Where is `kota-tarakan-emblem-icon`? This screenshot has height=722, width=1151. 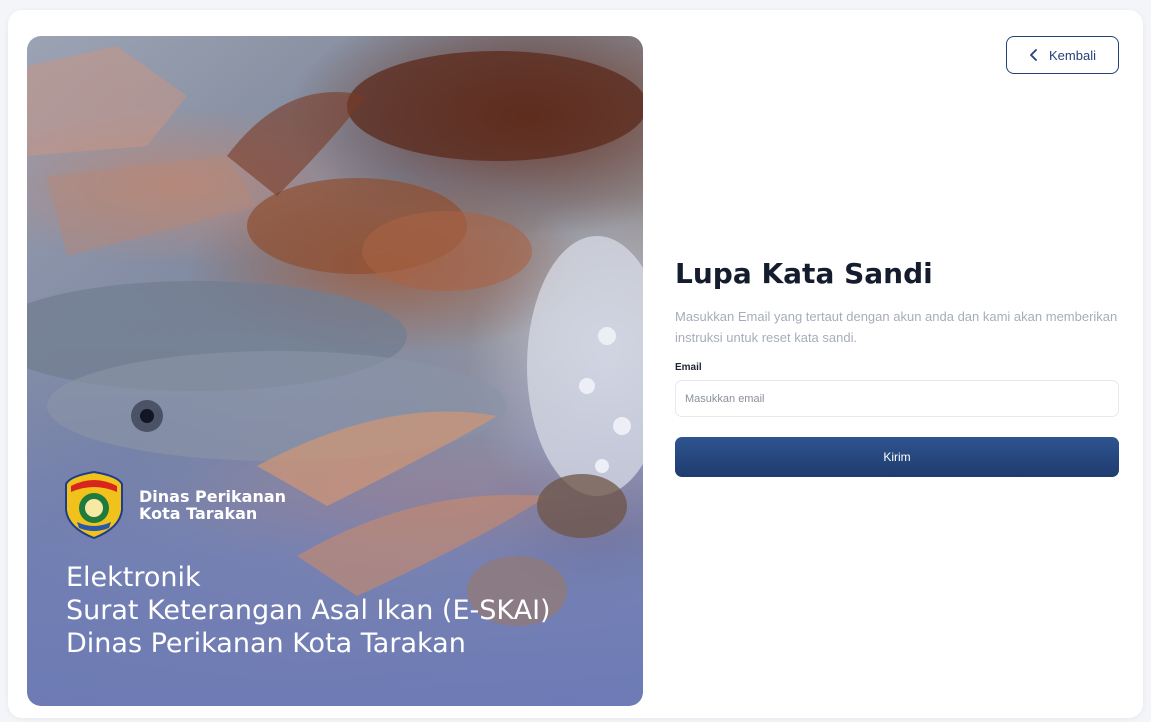 kota-tarakan-emblem-icon is located at coordinates (94, 505).